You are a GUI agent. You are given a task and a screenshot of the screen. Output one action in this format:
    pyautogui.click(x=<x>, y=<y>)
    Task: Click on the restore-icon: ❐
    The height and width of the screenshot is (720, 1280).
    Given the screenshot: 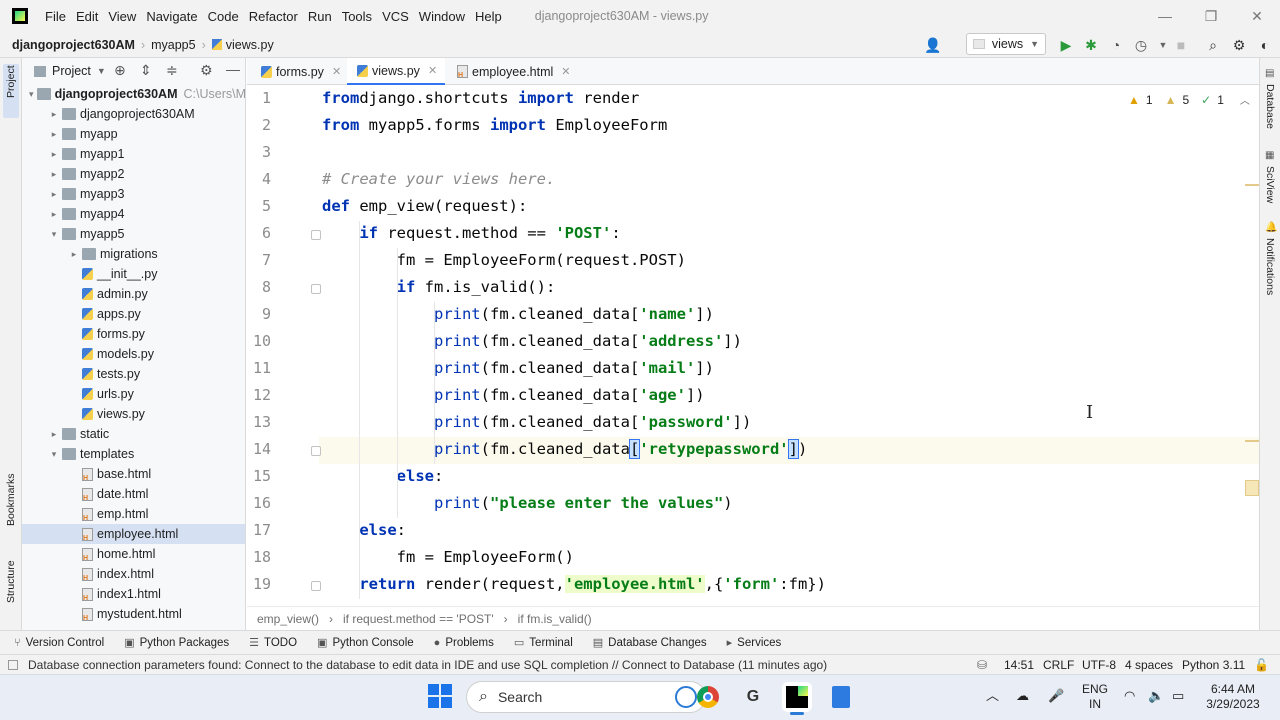 What is the action you would take?
    pyautogui.click(x=1211, y=16)
    